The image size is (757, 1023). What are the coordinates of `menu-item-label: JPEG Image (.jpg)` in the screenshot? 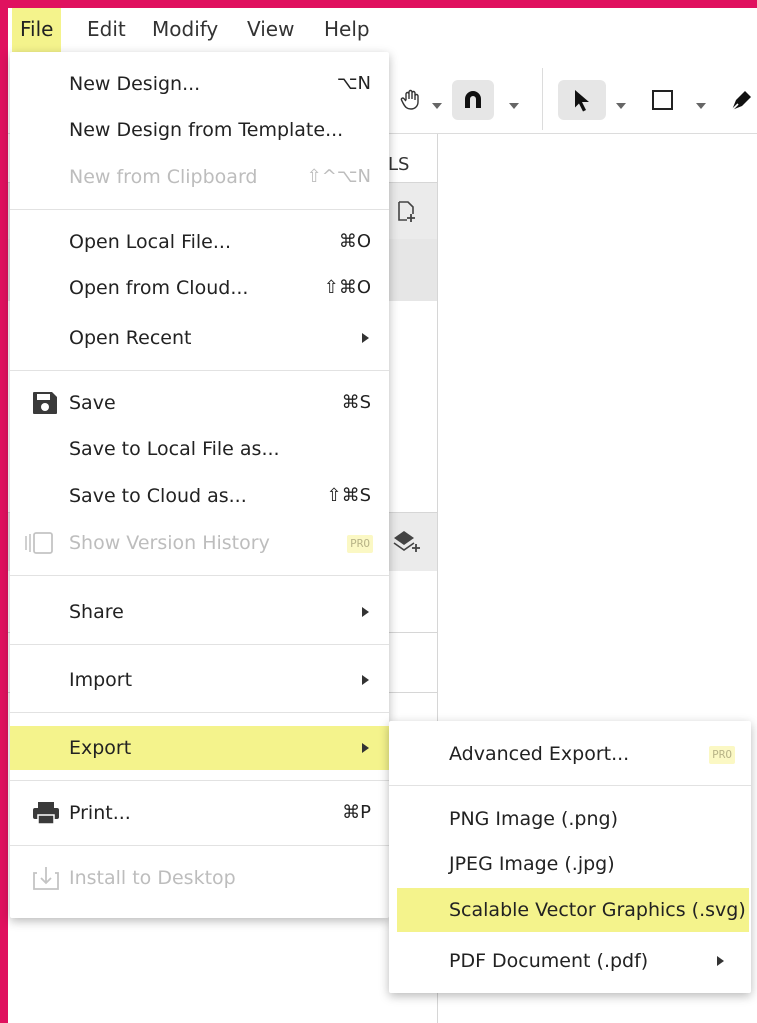 It's located at (532, 864).